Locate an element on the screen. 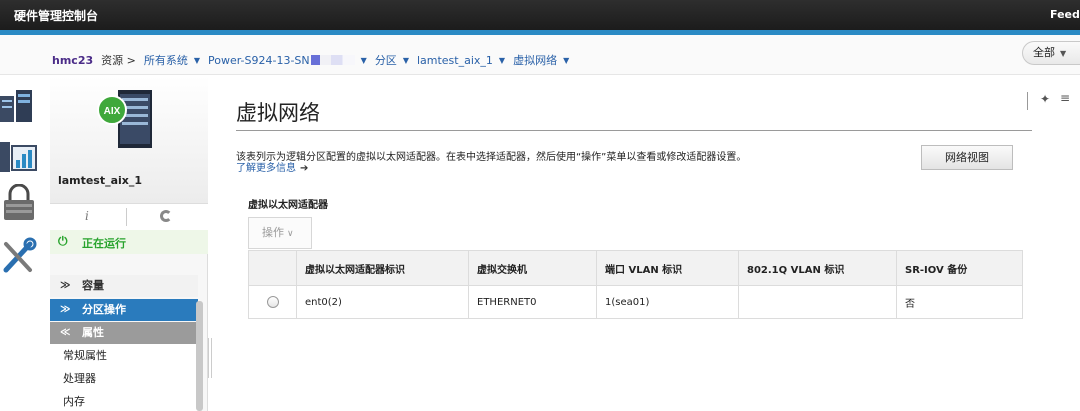 This screenshot has width=1080, height=411. nav-section-capacity: ≫ 容量 is located at coordinates (124, 286).